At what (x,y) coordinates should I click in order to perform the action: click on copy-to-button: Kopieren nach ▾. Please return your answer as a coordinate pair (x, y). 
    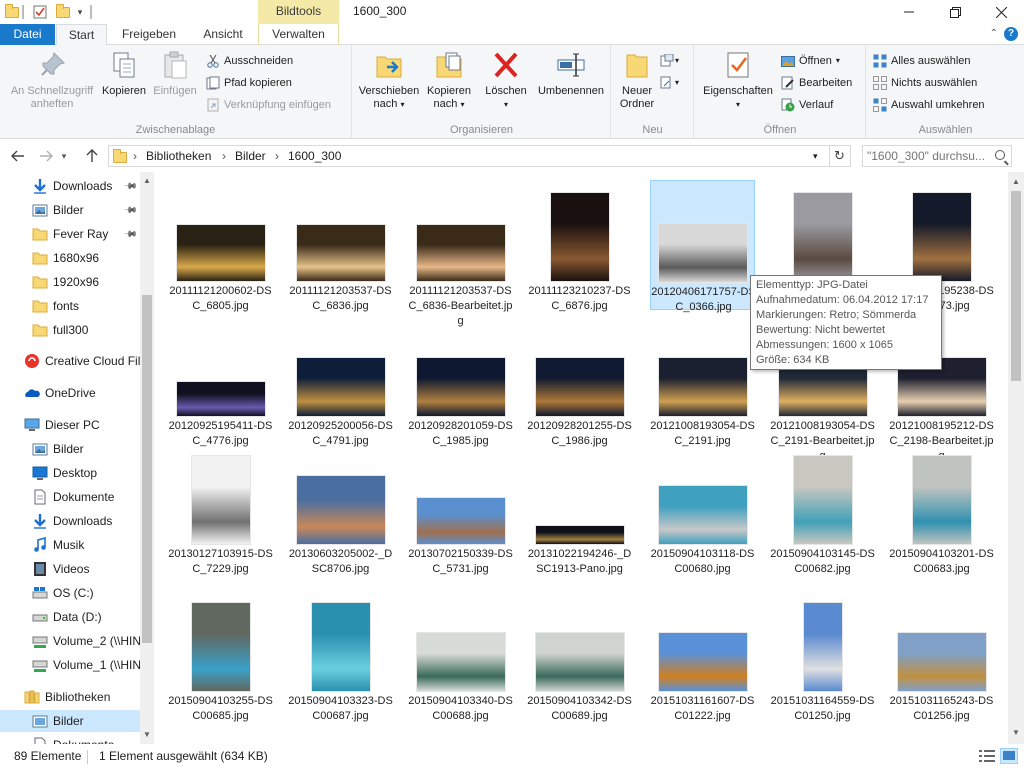
    Looking at the image, I should click on (449, 80).